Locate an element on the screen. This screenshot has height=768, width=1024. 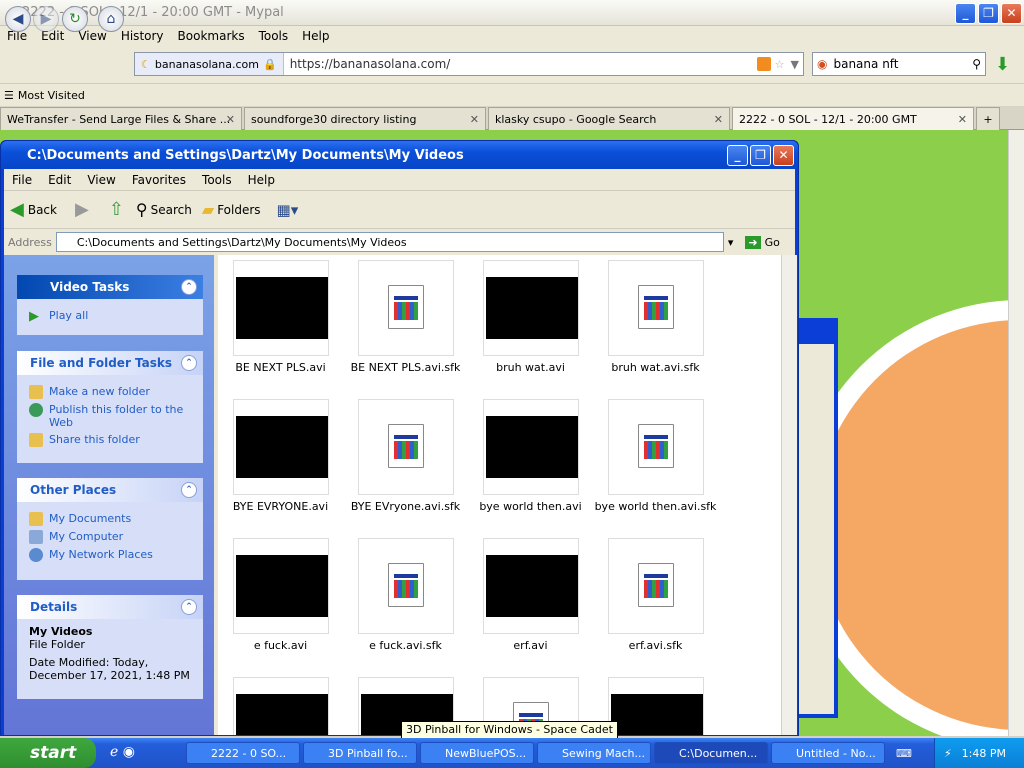
tray-network-icon: ⚡ is located at coordinates (948, 753).